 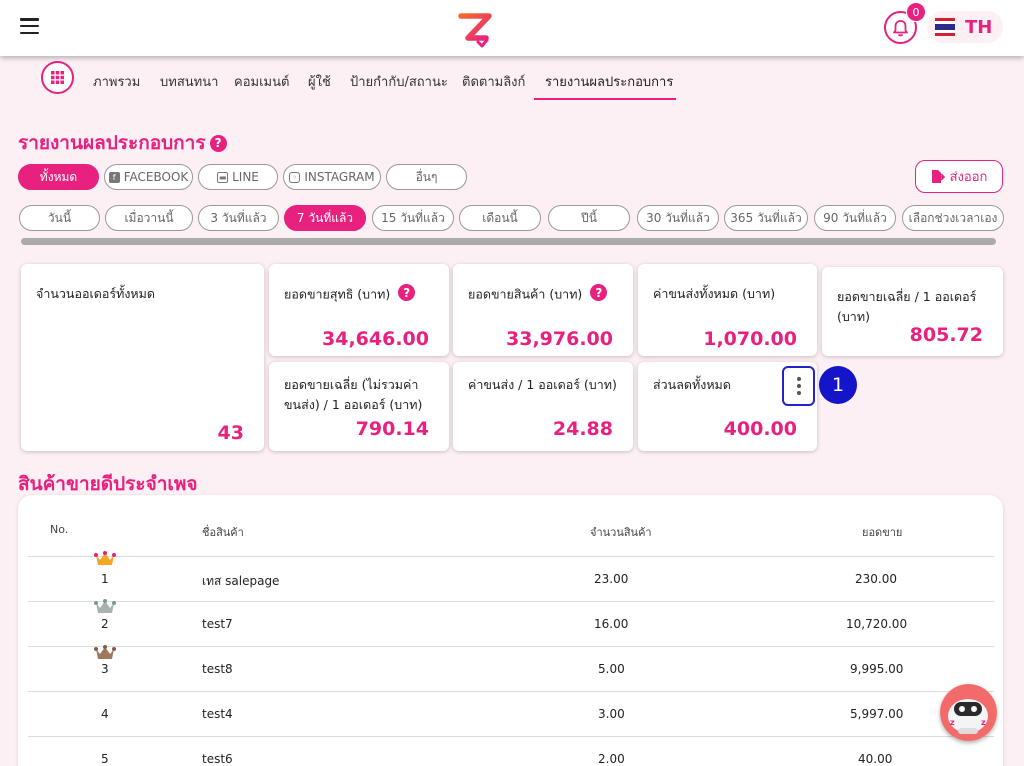 What do you see at coordinates (58, 177) in the screenshot?
I see `channel-all-chip: ทั้งหมด` at bounding box center [58, 177].